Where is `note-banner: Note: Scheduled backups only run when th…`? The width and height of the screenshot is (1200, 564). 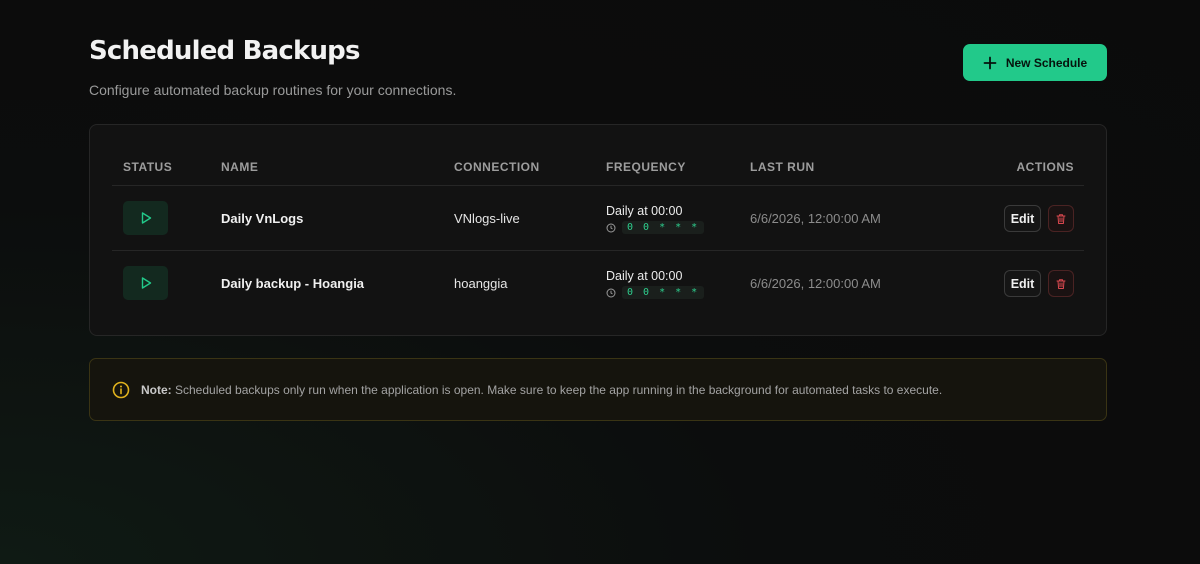 note-banner: Note: Scheduled backups only run when th… is located at coordinates (598, 389).